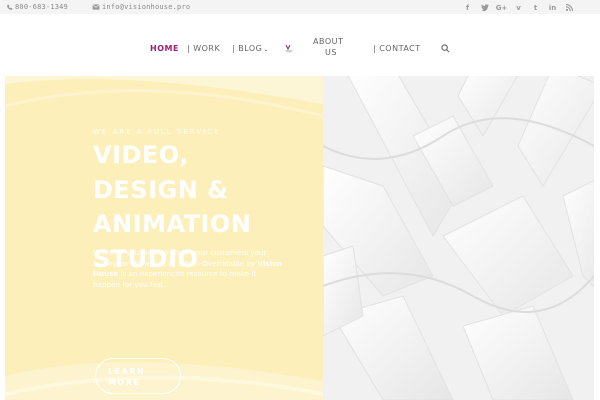  Describe the element at coordinates (127, 371) in the screenshot. I see `cta-label-line1: LEARN` at that location.